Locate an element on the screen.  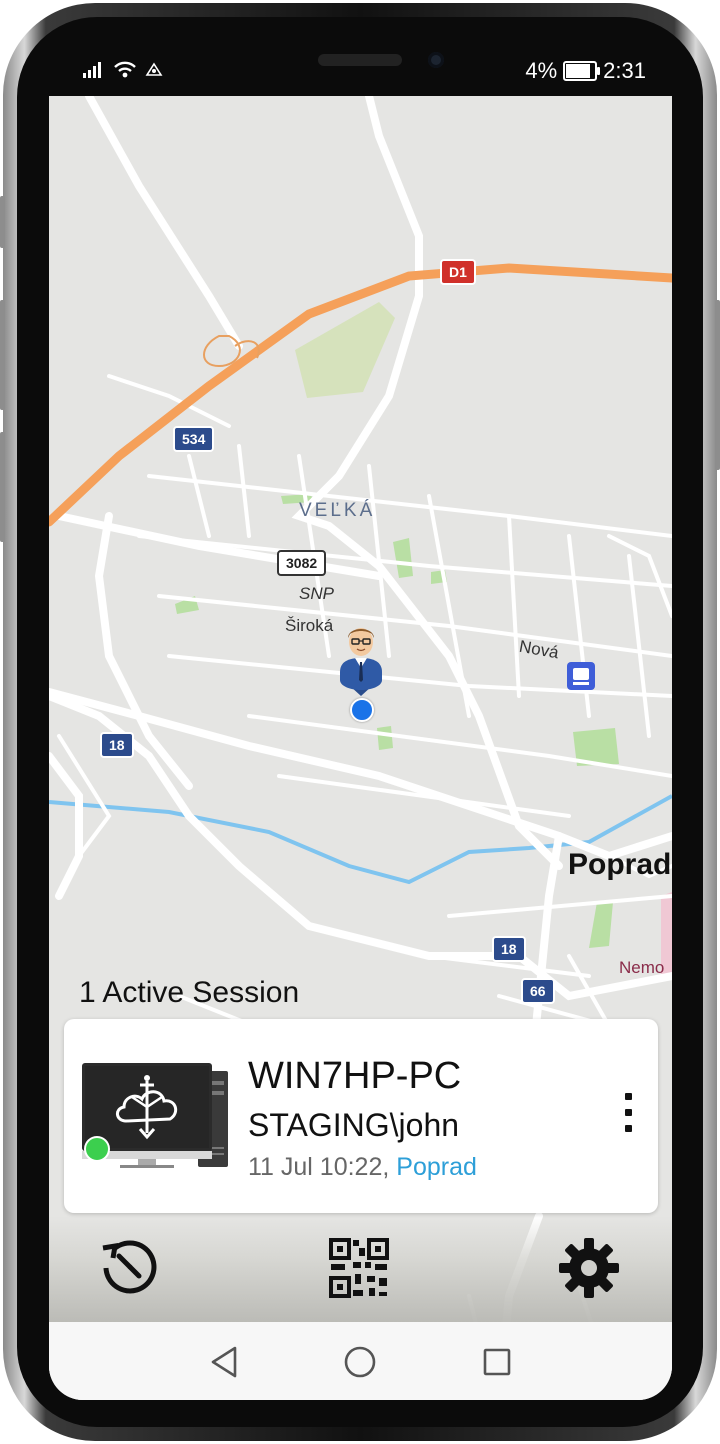
road-shield-d1: D1 is located at coordinates (458, 272).